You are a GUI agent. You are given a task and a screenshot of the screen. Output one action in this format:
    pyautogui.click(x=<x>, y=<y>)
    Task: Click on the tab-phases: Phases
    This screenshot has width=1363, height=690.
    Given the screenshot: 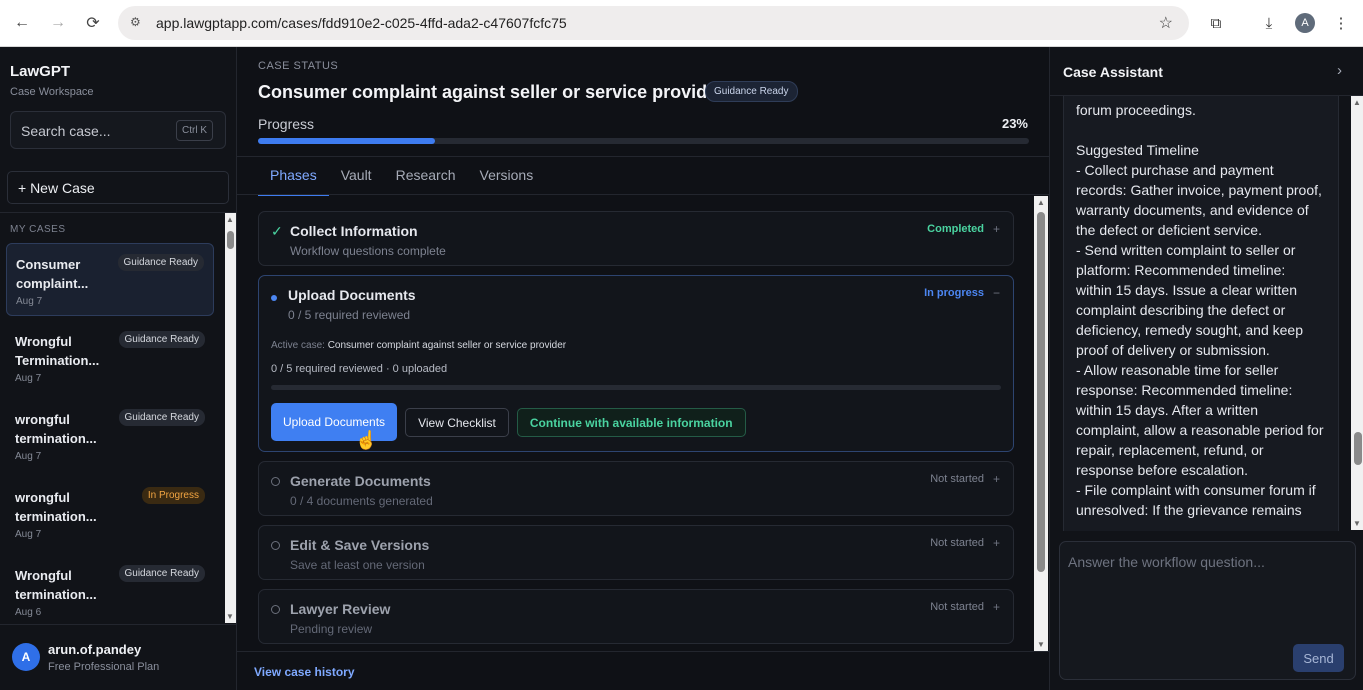 What is the action you would take?
    pyautogui.click(x=293, y=181)
    